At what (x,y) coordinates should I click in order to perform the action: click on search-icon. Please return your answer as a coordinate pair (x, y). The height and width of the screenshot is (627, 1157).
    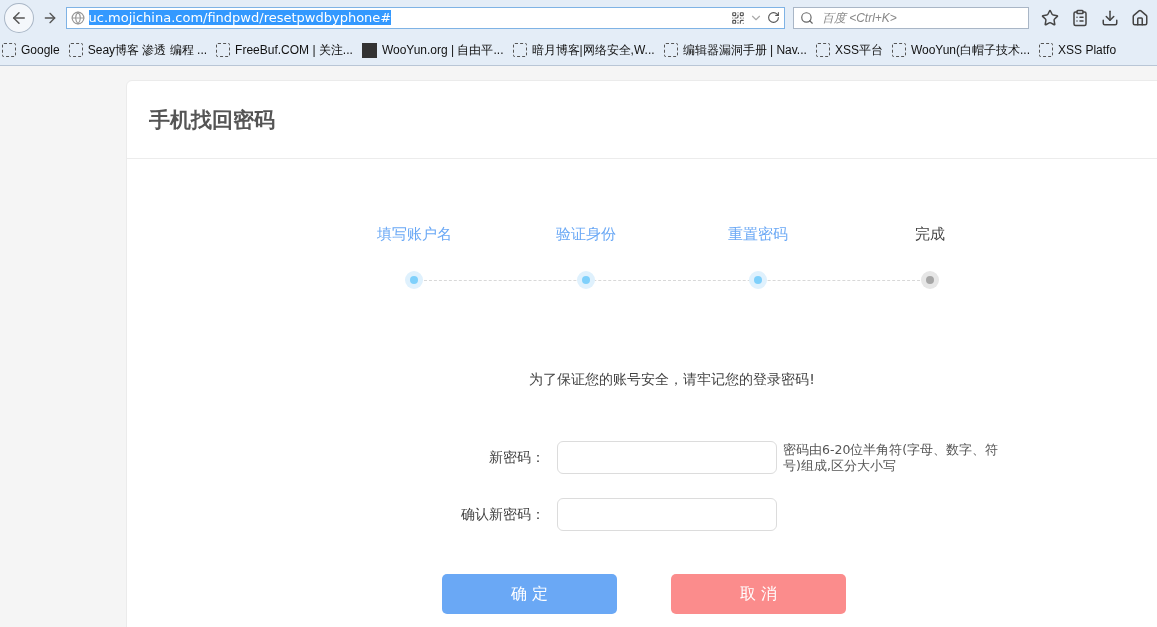
    Looking at the image, I should click on (806, 17).